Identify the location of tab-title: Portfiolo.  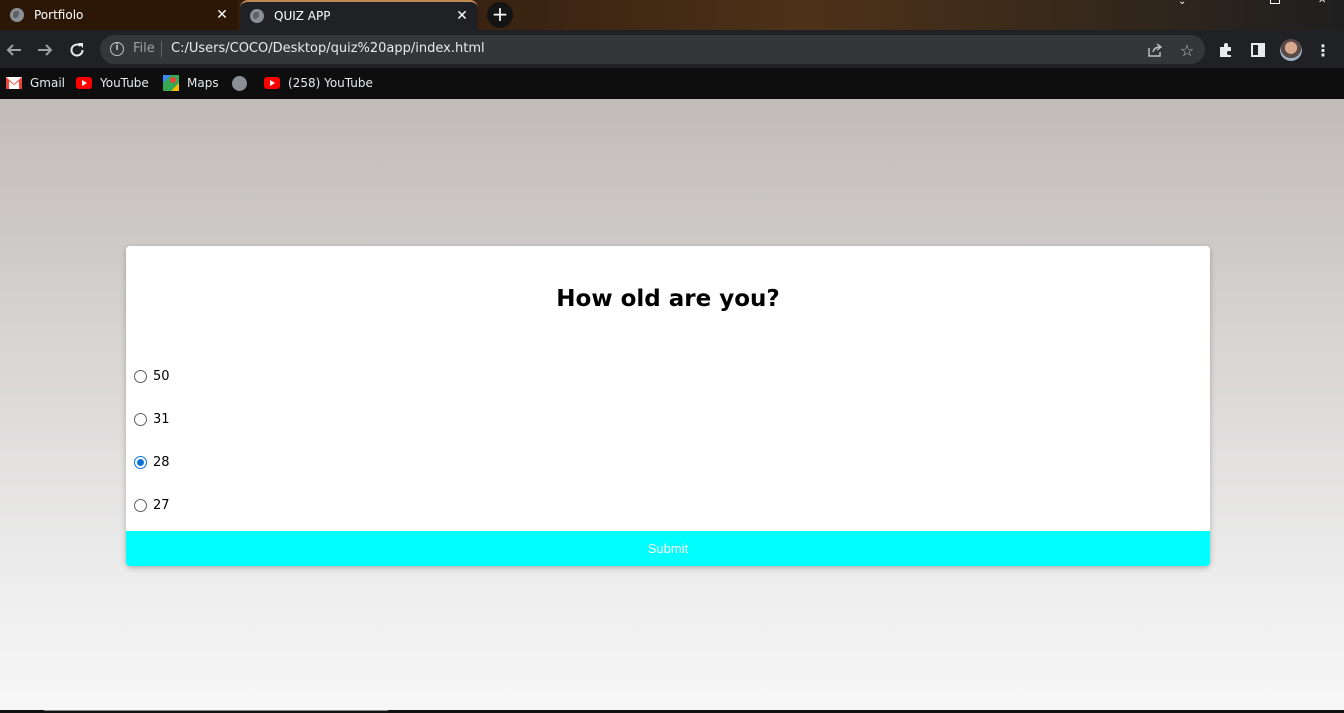
(59, 15).